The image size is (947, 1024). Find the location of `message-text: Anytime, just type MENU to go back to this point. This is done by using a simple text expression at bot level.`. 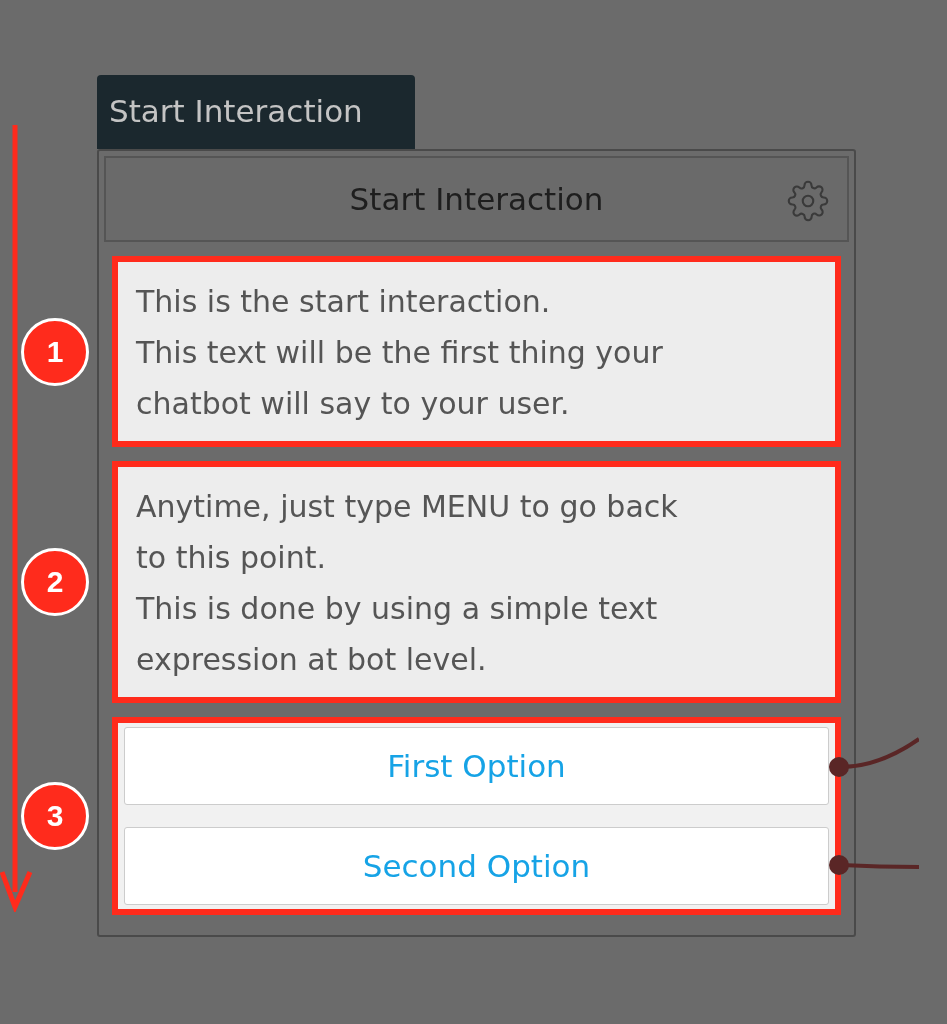

message-text: Anytime, just type MENU to go back to this point. This is done by using a simple text expression at bot level. is located at coordinates (407, 583).